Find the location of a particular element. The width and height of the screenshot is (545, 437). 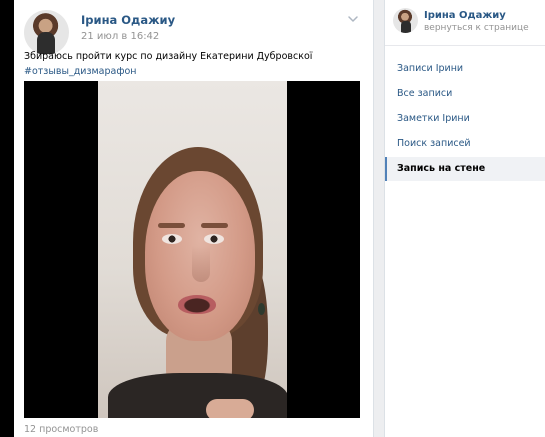

sidebar-item-search-posts: Поиск записей is located at coordinates (465, 144).